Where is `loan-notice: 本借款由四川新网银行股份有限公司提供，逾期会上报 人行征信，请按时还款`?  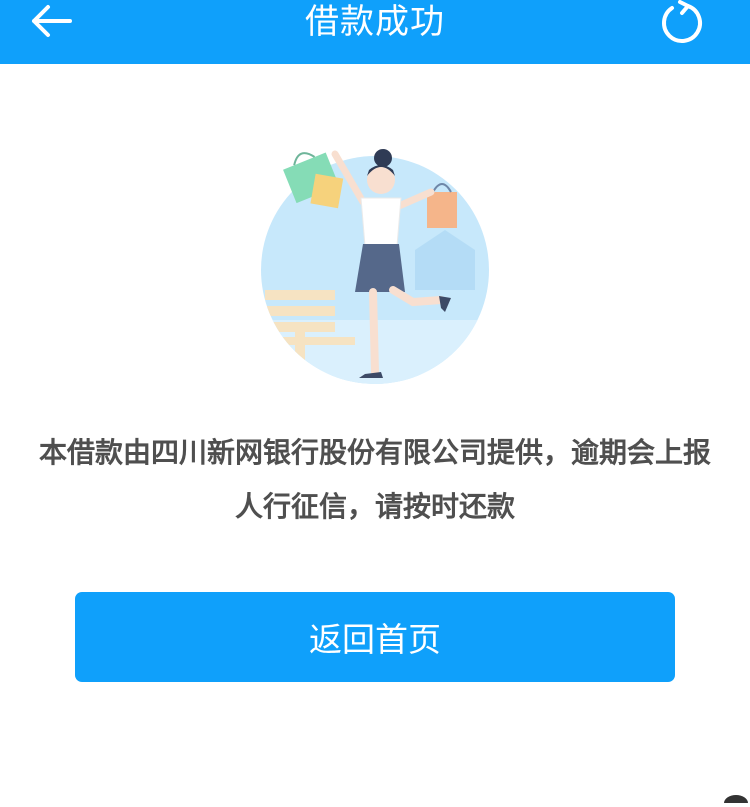 loan-notice: 本借款由四川新网银行股份有限公司提供，逾期会上报 人行征信，请按时还款 is located at coordinates (375, 480).